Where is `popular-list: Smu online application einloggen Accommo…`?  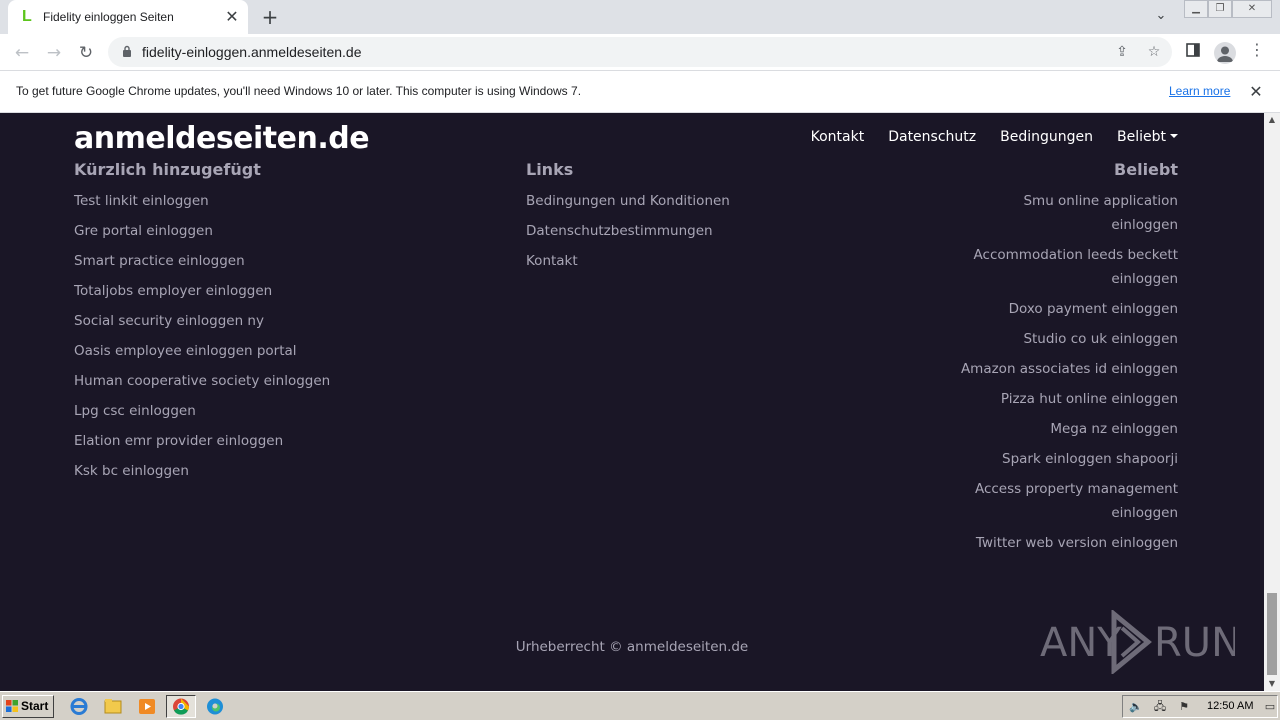
popular-list: Smu online application einloggen Accommo… is located at coordinates (1069, 375).